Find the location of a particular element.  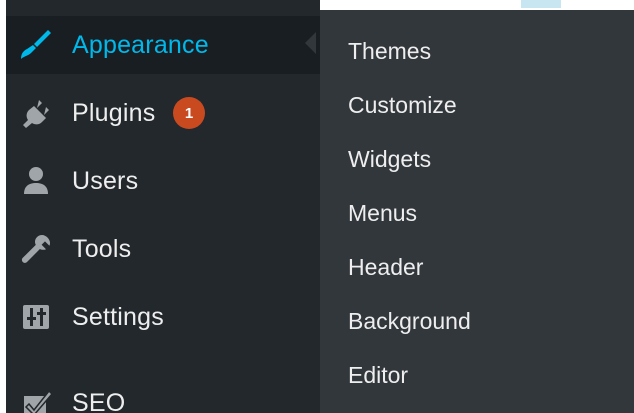

menu-label-tools: Tools is located at coordinates (102, 248).